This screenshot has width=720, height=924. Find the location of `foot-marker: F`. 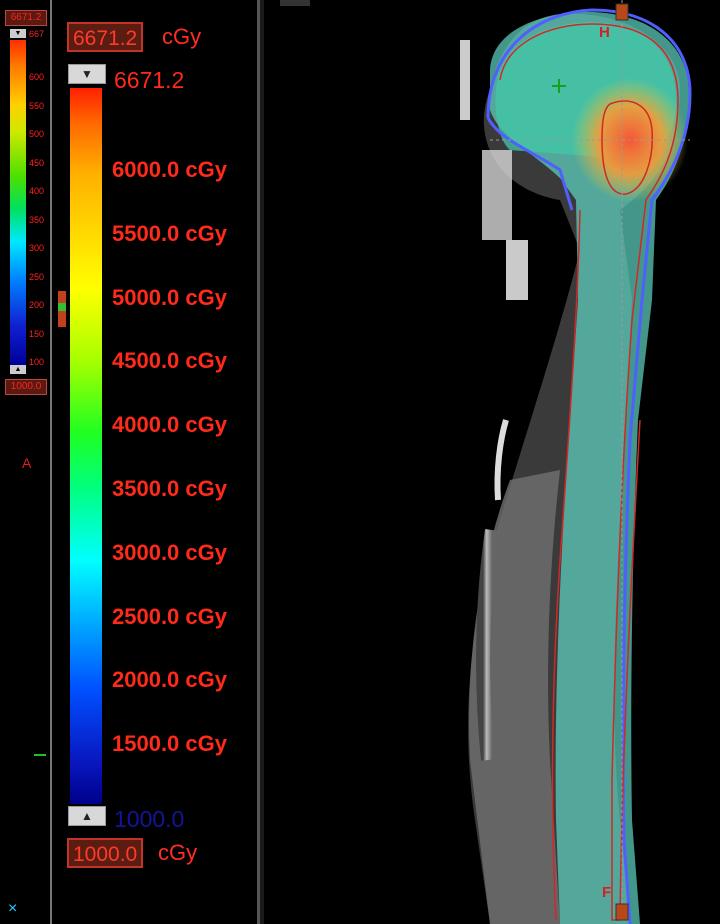

foot-marker: F is located at coordinates (607, 892).